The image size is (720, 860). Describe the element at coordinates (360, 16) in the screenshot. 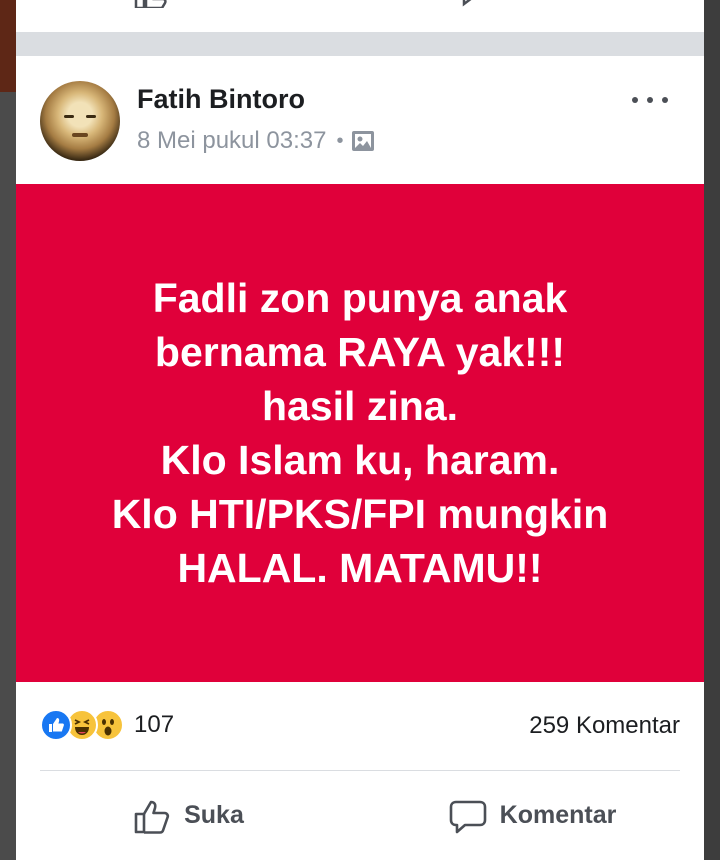

I see `previous-post-footer` at that location.